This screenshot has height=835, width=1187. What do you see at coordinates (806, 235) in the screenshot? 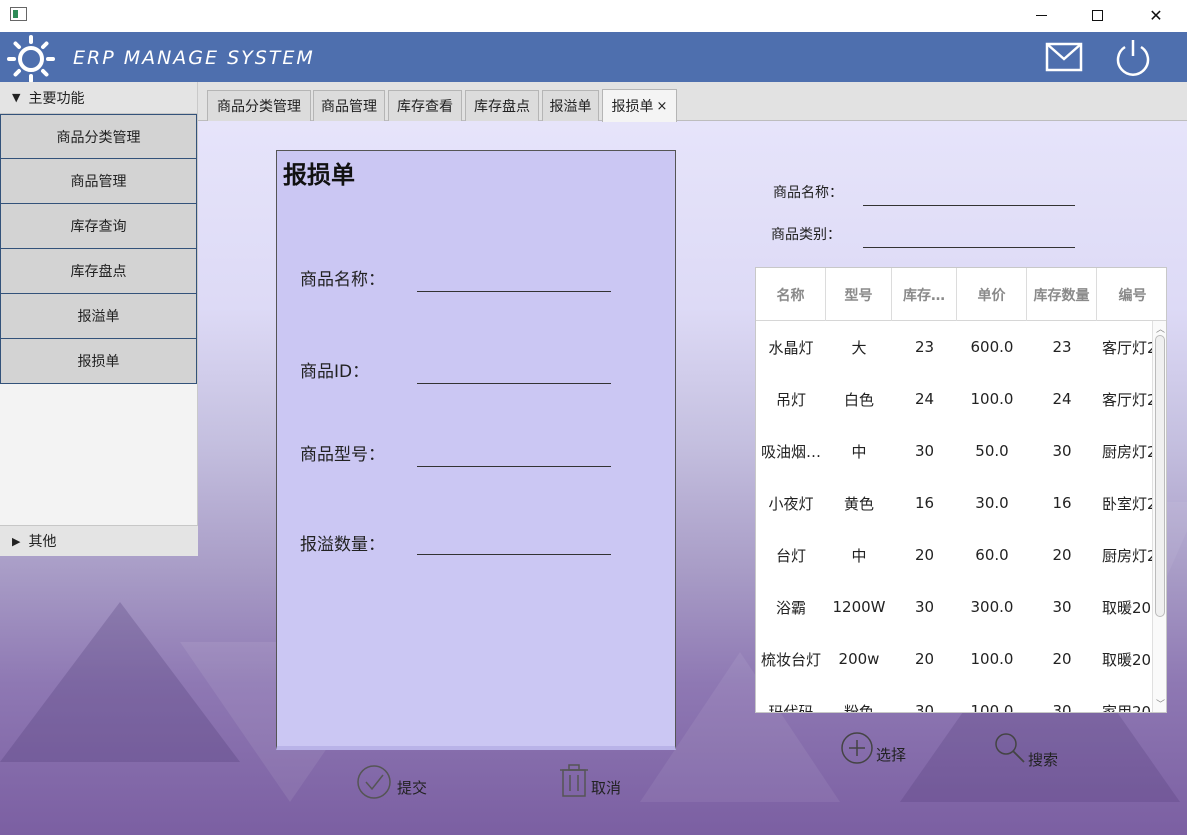
I see `search-category-label: 商品类别：` at bounding box center [806, 235].